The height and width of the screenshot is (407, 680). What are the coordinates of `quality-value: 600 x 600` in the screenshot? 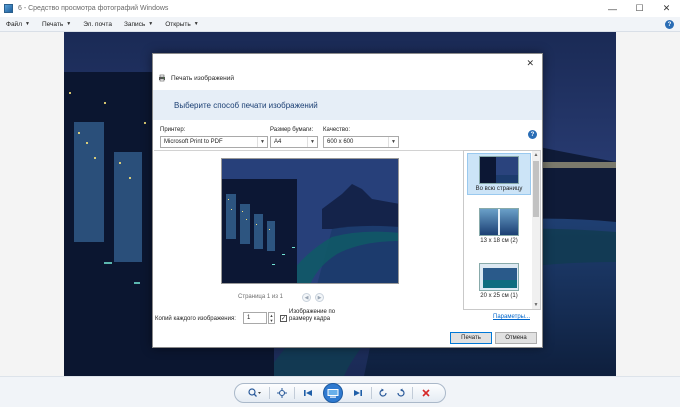 It's located at (340, 142).